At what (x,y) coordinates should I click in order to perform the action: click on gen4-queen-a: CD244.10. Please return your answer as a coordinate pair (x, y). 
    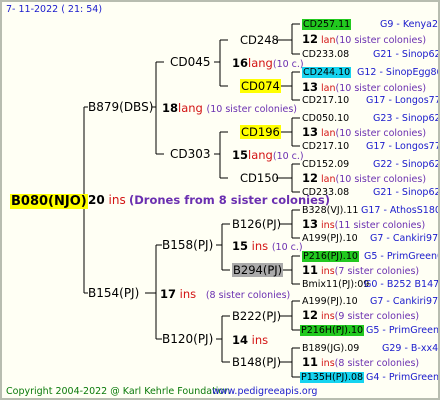
    Looking at the image, I should click on (327, 72).